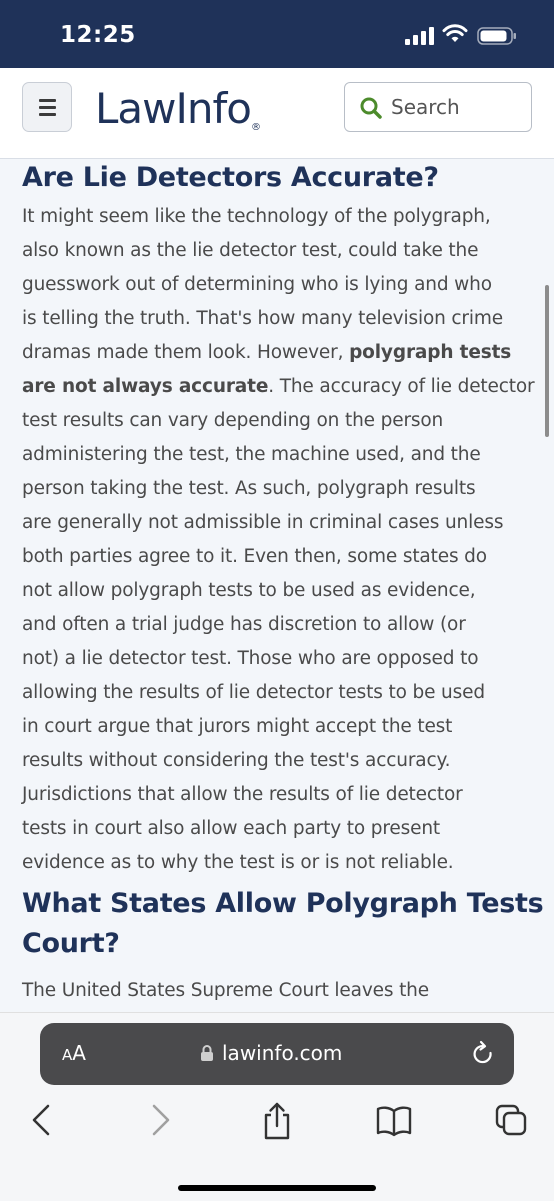  I want to click on search-label: Search, so click(425, 107).